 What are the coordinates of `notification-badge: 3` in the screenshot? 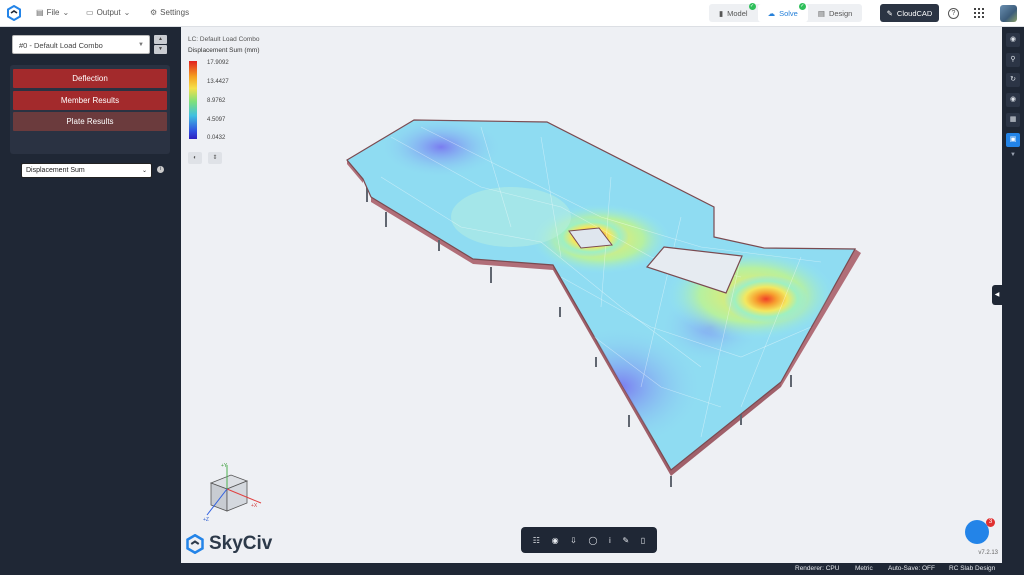 It's located at (990, 522).